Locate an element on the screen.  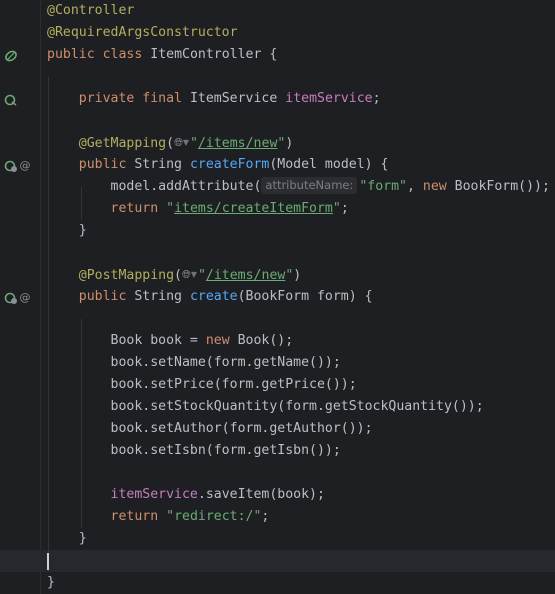
code-line-2: @RequiredArgsConstructor is located at coordinates (119, 33).